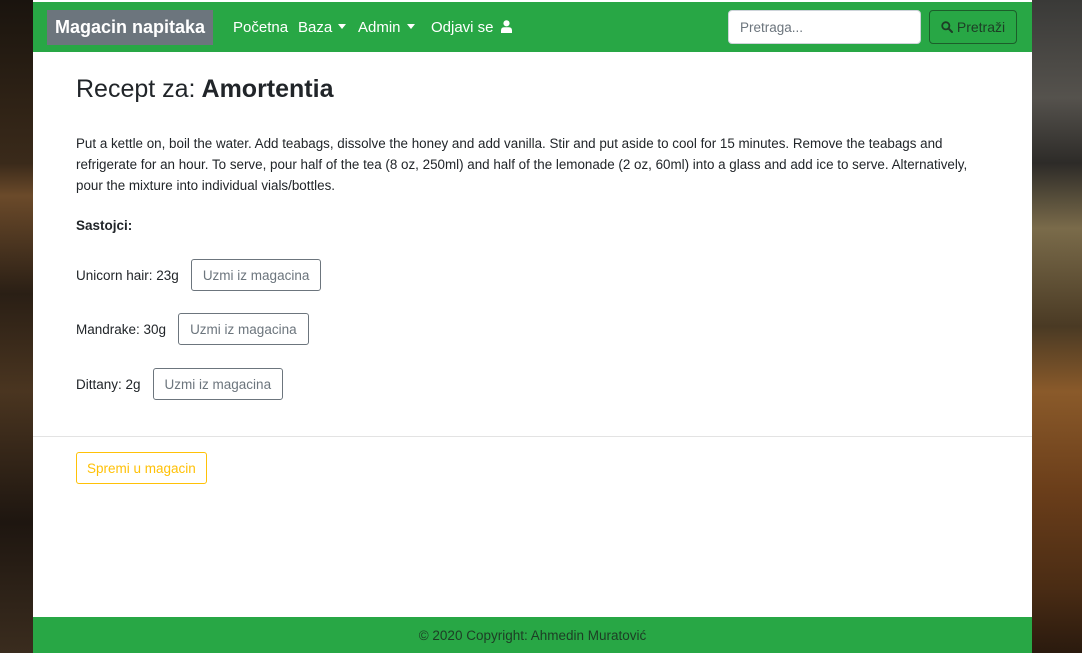  Describe the element at coordinates (1057, 326) in the screenshot. I see `background-image-right` at that location.